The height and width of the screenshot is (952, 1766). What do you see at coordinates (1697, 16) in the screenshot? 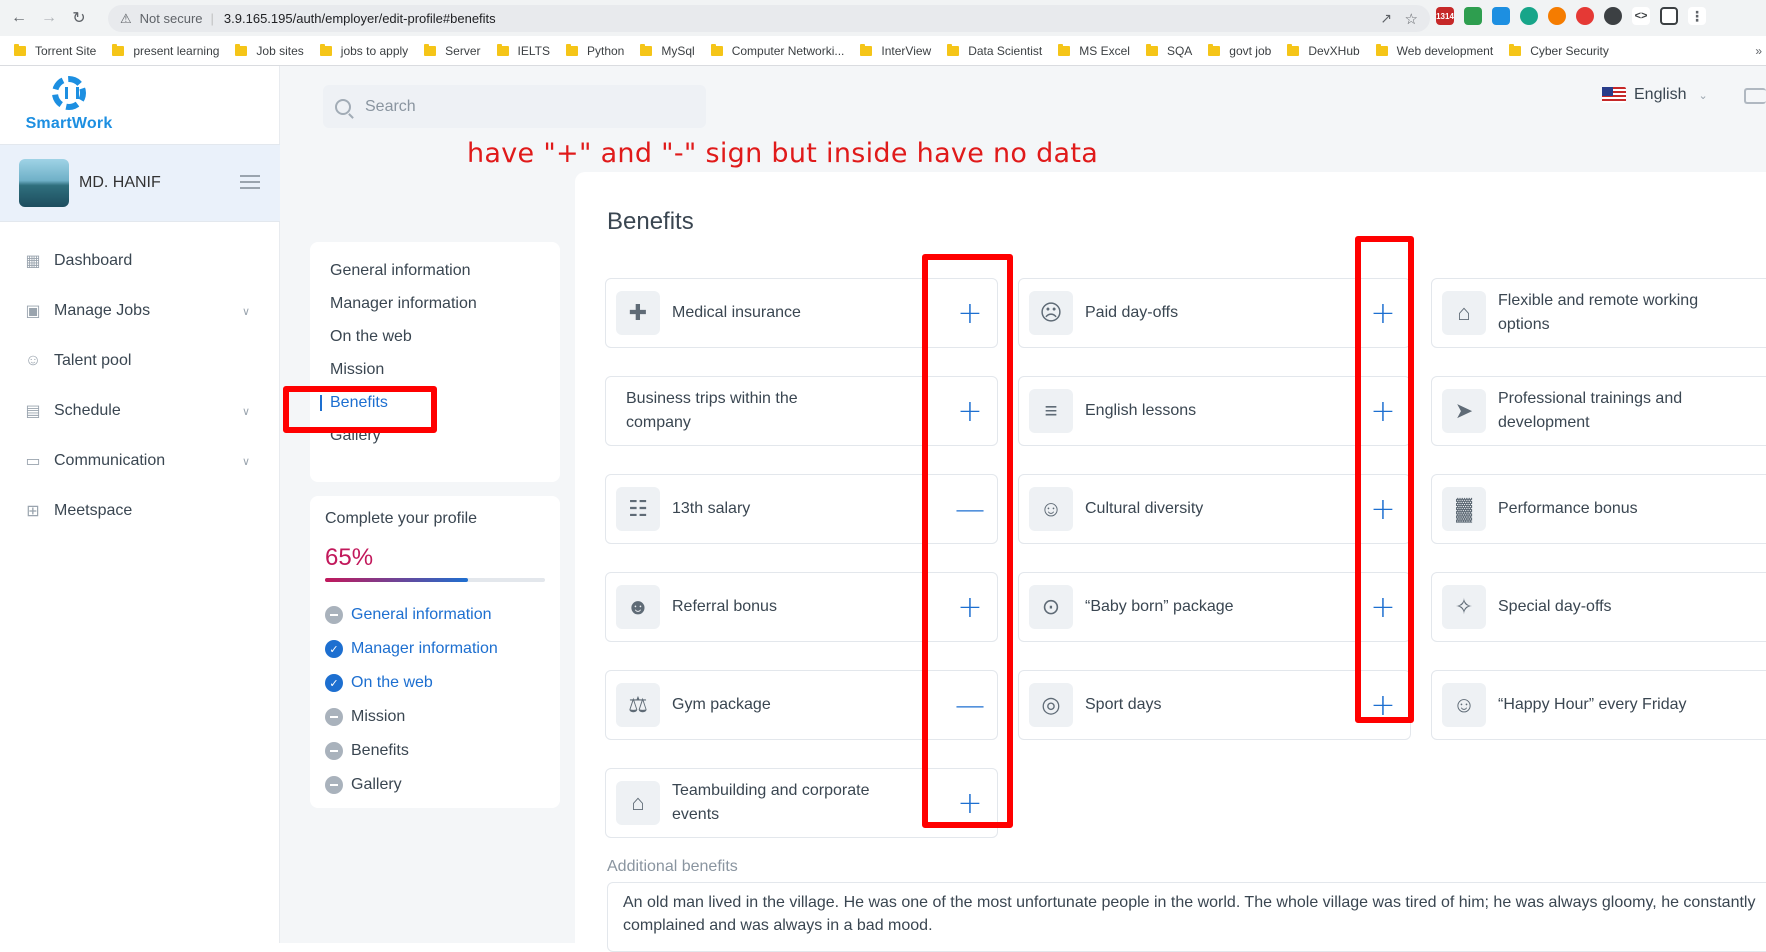
I see `more-icon: ⋮` at bounding box center [1697, 16].